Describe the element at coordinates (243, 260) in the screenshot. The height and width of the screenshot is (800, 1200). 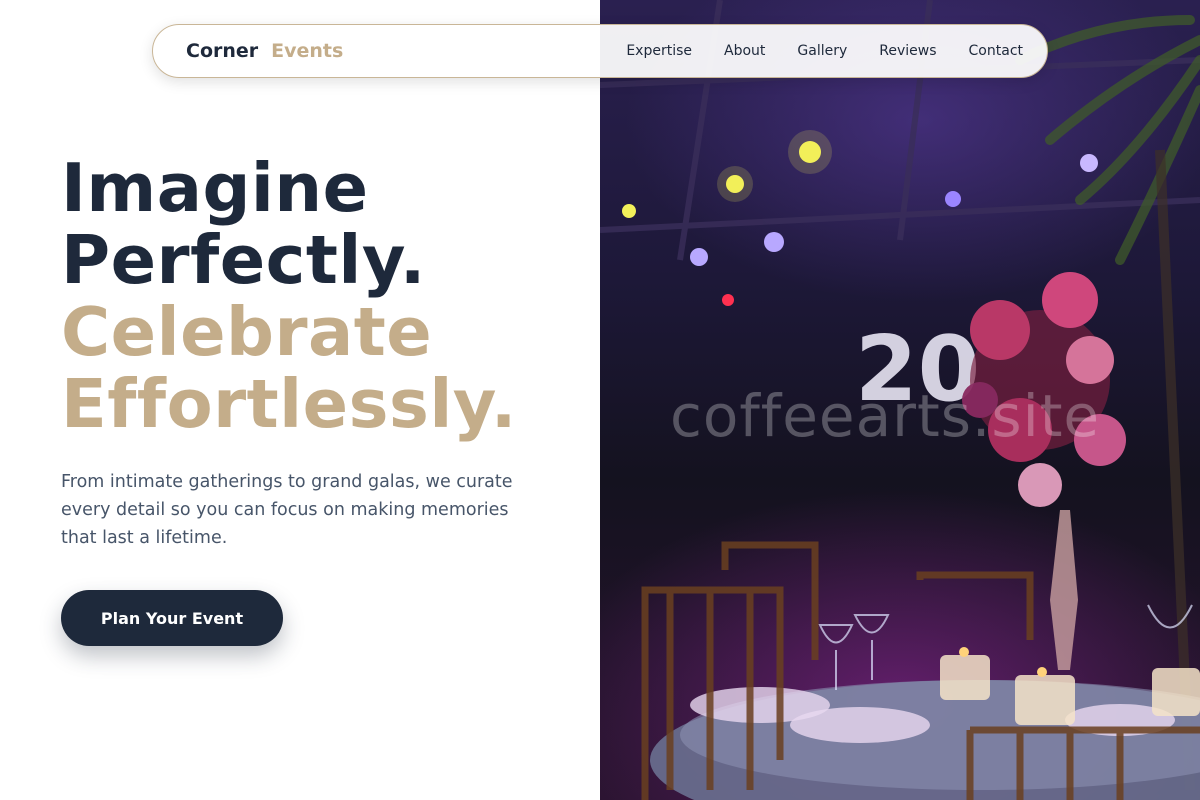
I see `headline-line-2: Perfectly.` at that location.